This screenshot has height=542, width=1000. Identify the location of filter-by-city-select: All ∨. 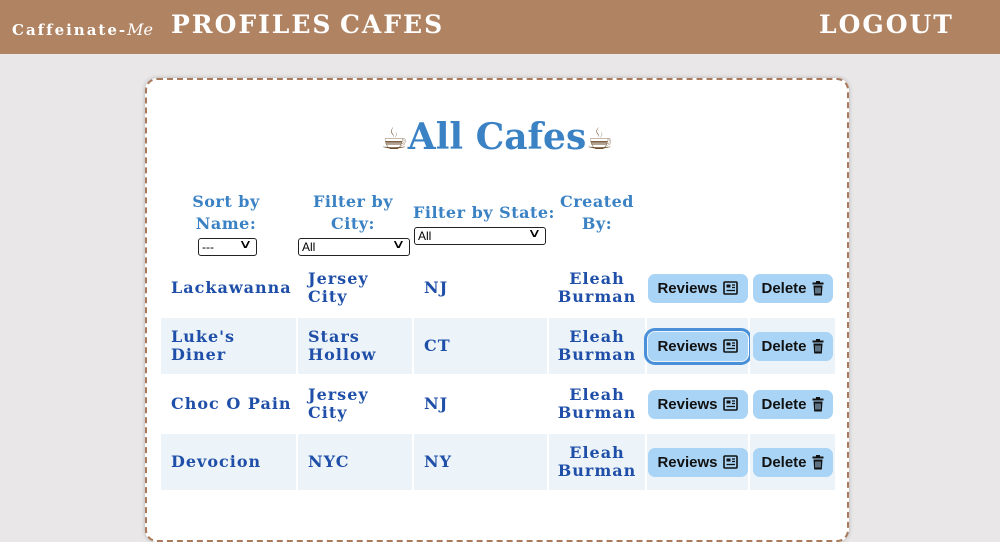
(354, 246).